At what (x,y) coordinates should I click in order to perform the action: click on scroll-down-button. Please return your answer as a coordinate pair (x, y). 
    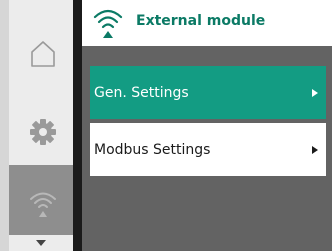
    Looking at the image, I should click on (41, 243).